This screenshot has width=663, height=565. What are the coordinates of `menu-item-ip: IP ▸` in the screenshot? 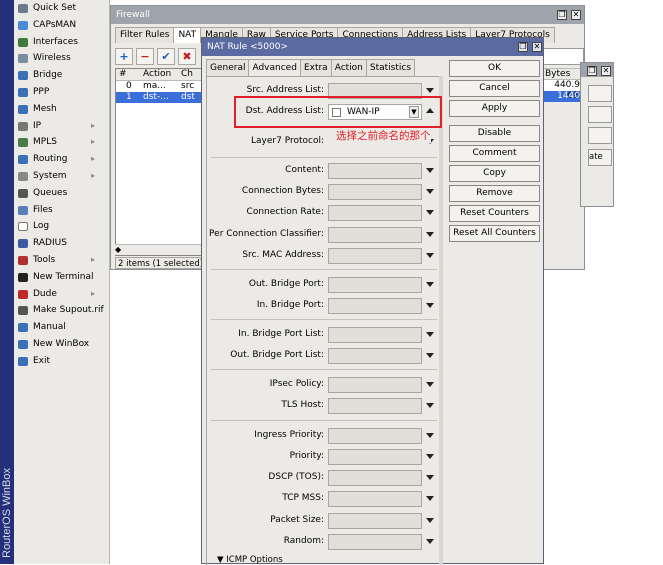 It's located at (61, 126).